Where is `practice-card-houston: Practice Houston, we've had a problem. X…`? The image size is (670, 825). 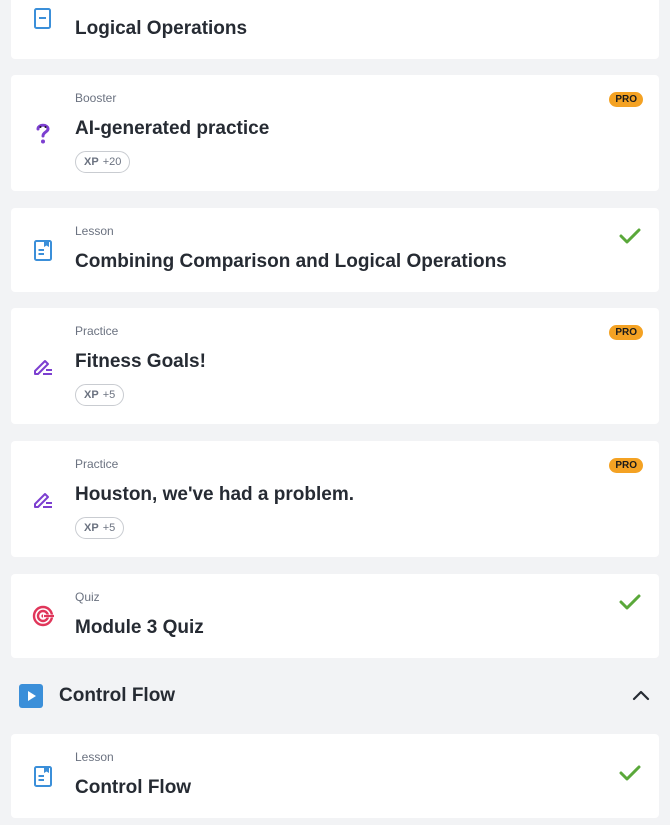
practice-card-houston: Practice Houston, we've had a problem. X… is located at coordinates (335, 499).